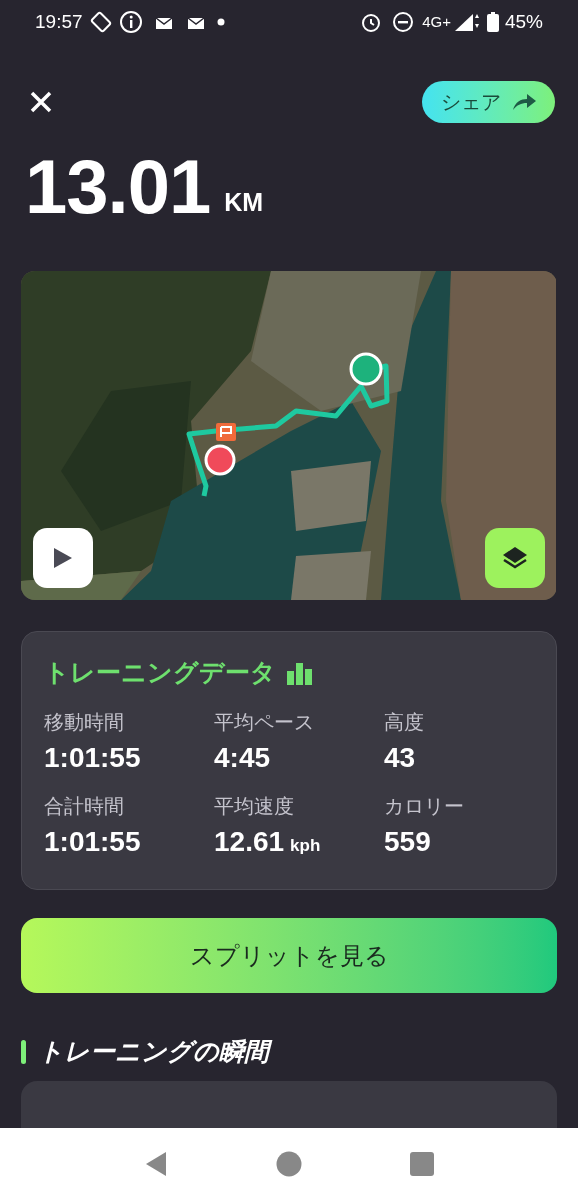  Describe the element at coordinates (226, 432) in the screenshot. I see `finish-flag-icon` at that location.